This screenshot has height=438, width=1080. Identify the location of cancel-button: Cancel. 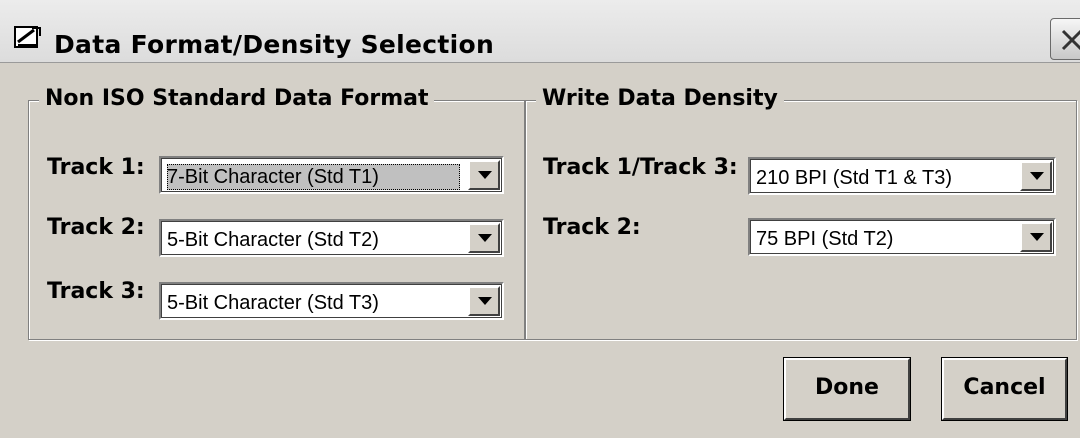
(1004, 389).